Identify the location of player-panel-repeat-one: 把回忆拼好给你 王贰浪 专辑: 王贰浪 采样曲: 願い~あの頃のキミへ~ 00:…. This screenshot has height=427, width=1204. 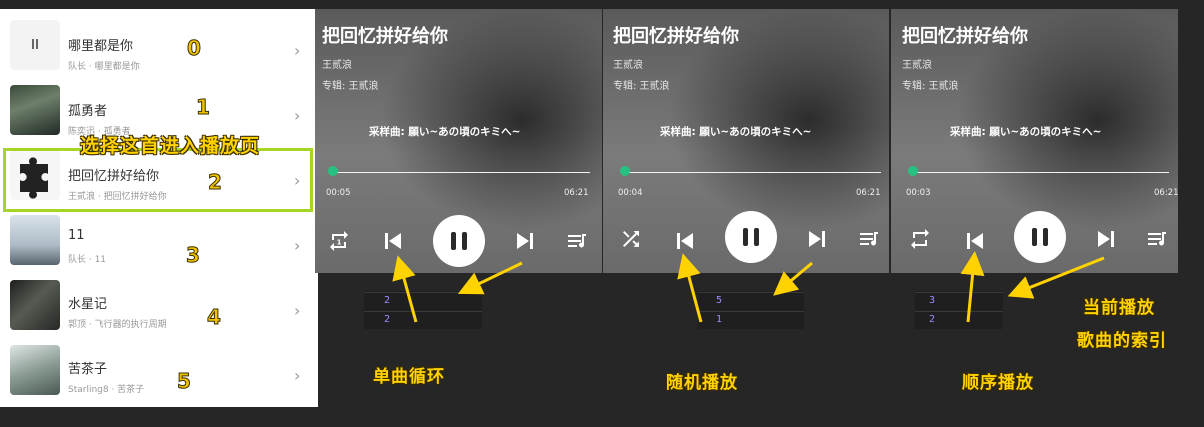
(458, 141).